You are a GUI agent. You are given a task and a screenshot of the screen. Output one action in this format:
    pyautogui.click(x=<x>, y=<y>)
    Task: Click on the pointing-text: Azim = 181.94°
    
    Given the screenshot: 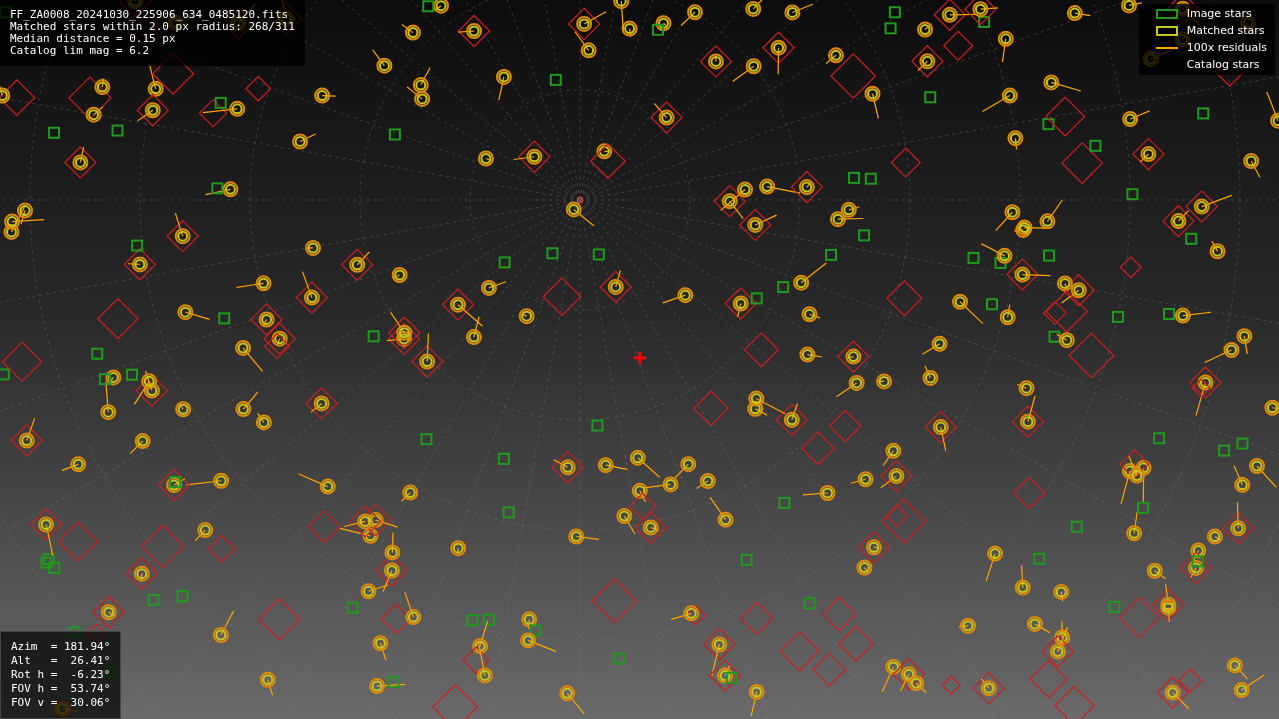 What is the action you would take?
    pyautogui.click(x=61, y=647)
    